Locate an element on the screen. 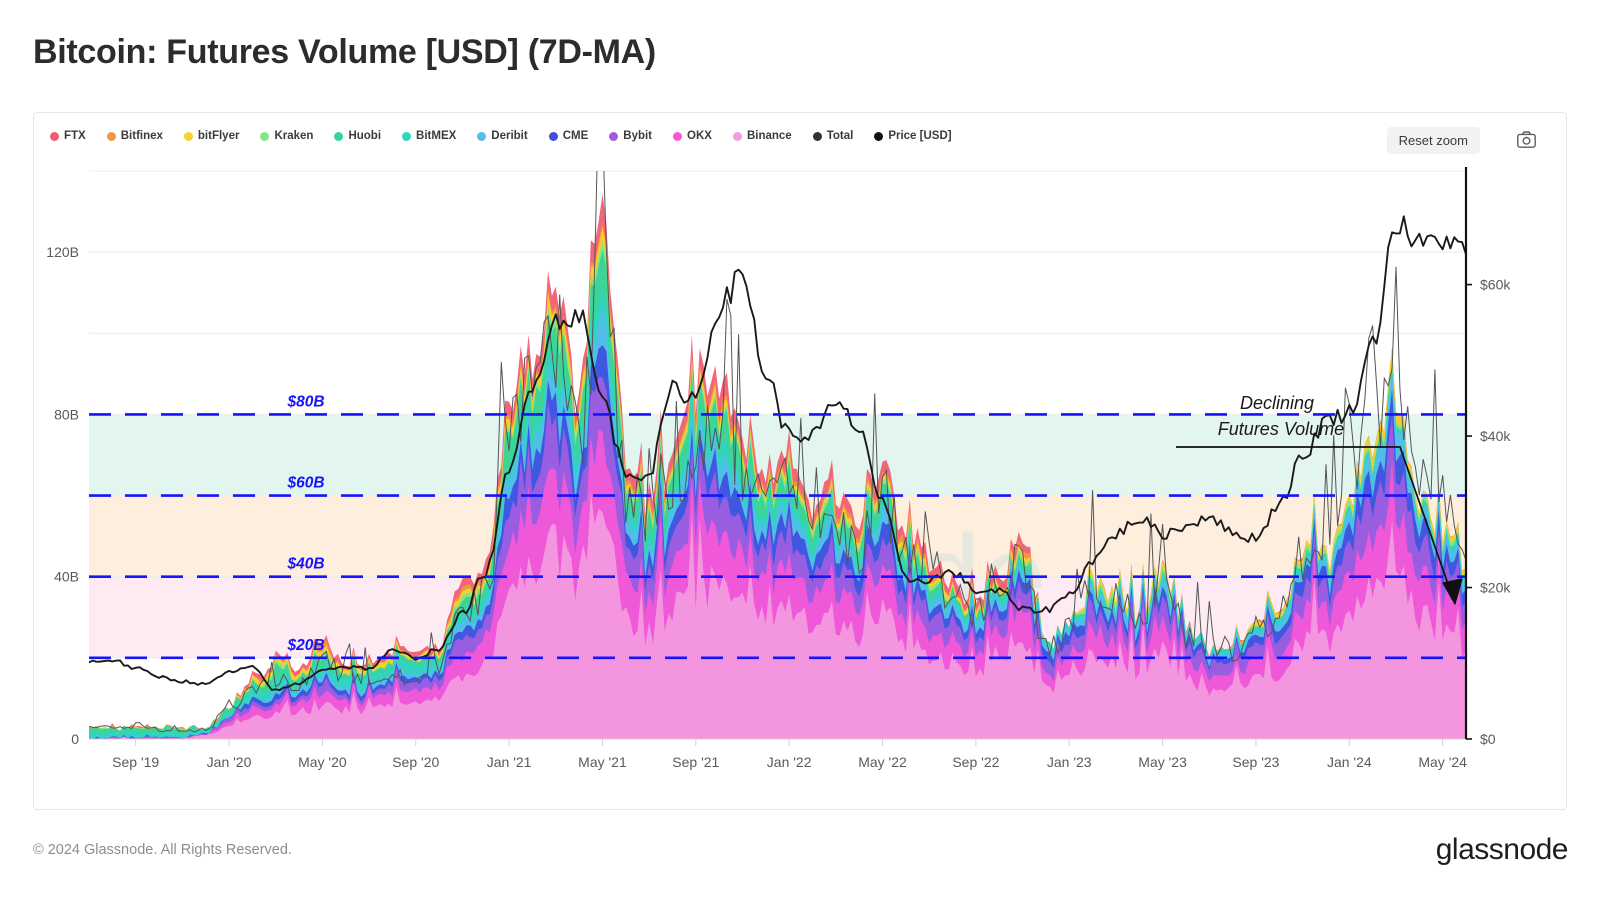 This screenshot has width=1600, height=921. x-tick-label: May '21 is located at coordinates (602, 762).